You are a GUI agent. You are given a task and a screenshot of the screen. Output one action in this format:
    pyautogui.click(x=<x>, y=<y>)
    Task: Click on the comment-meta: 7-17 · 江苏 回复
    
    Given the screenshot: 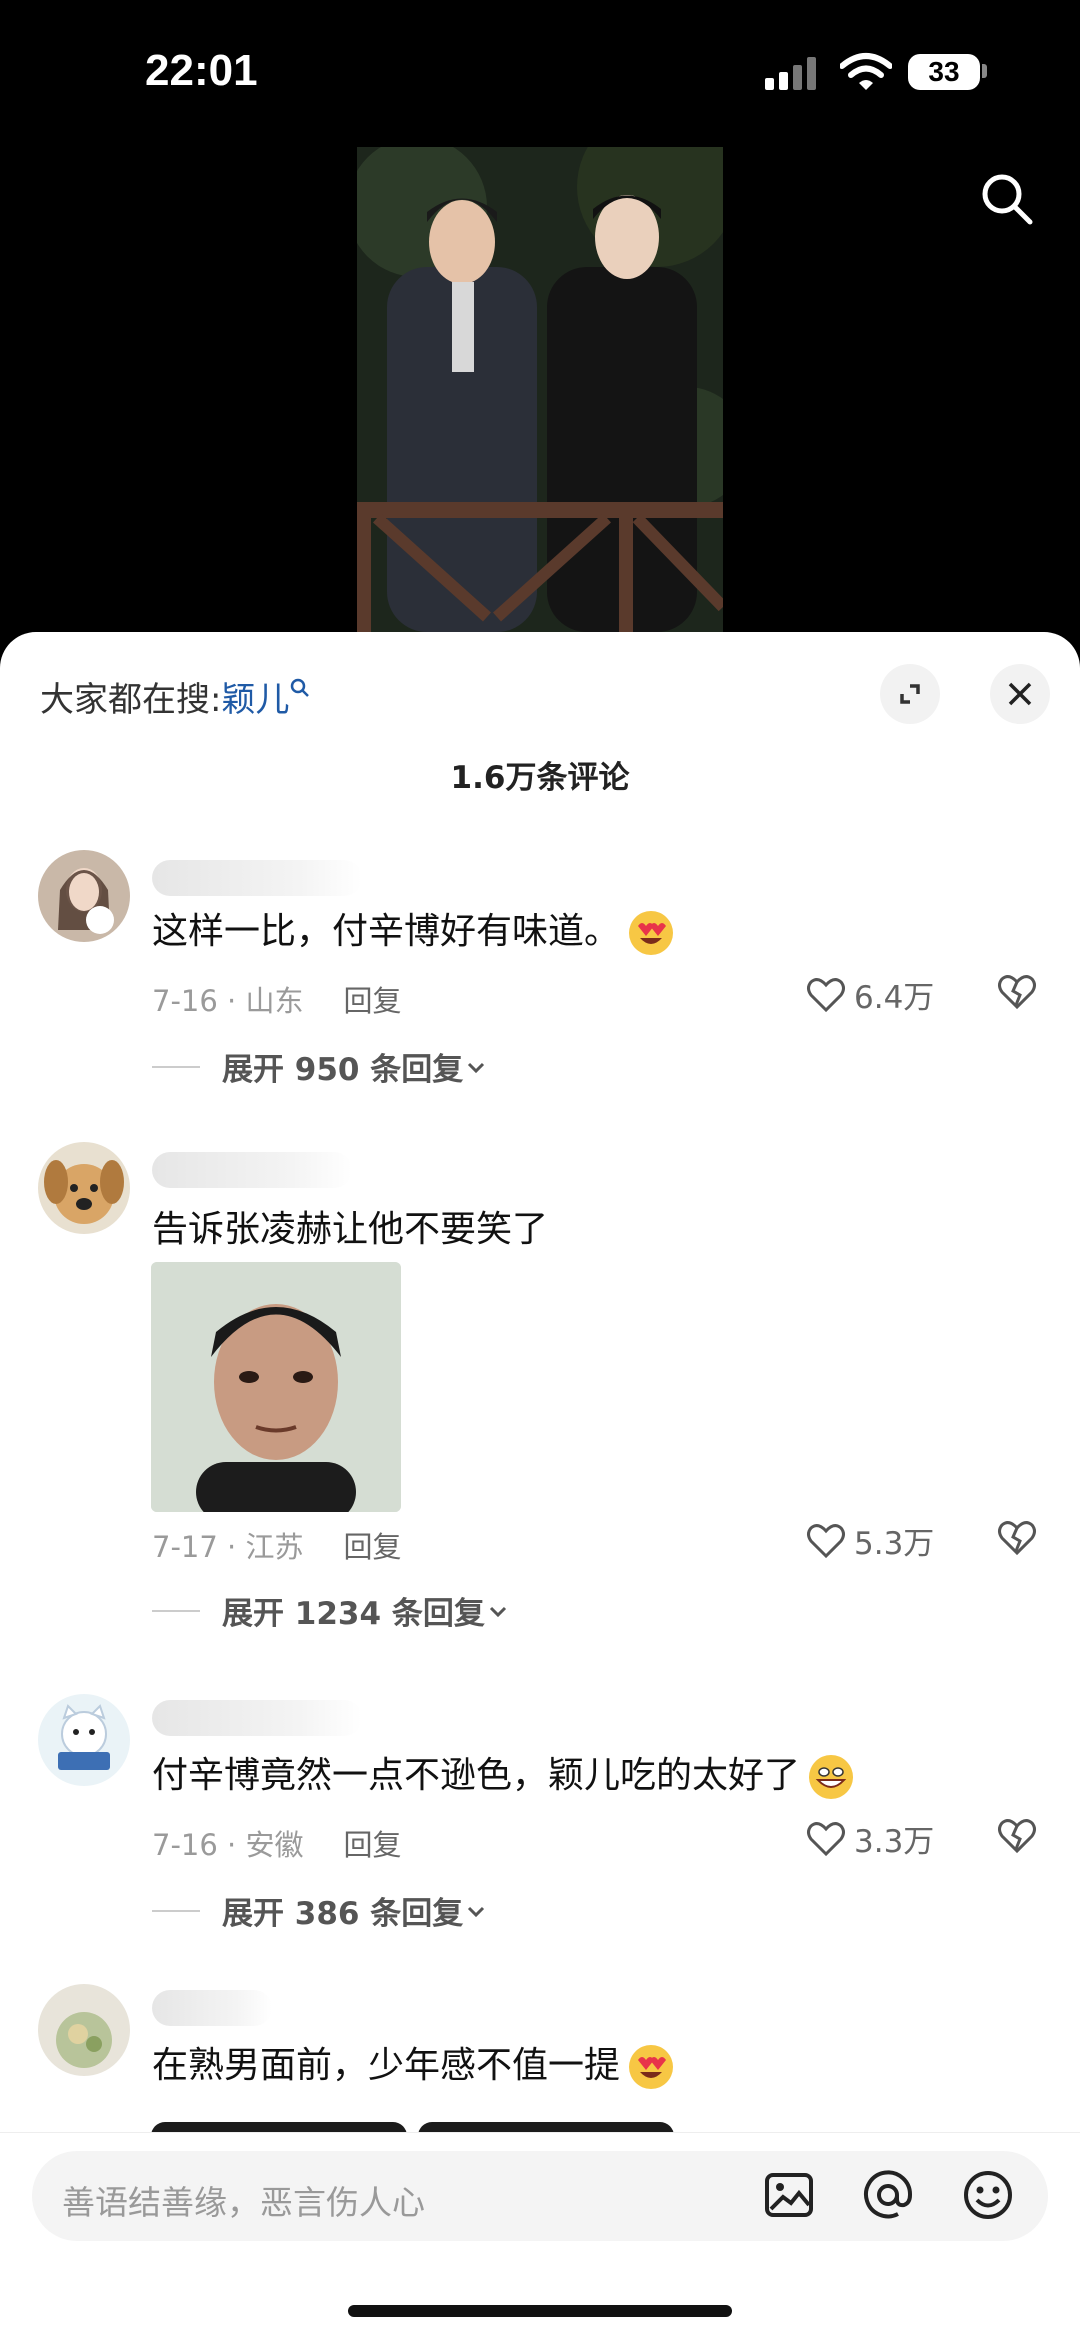 What is the action you would take?
    pyautogui.click(x=277, y=1547)
    